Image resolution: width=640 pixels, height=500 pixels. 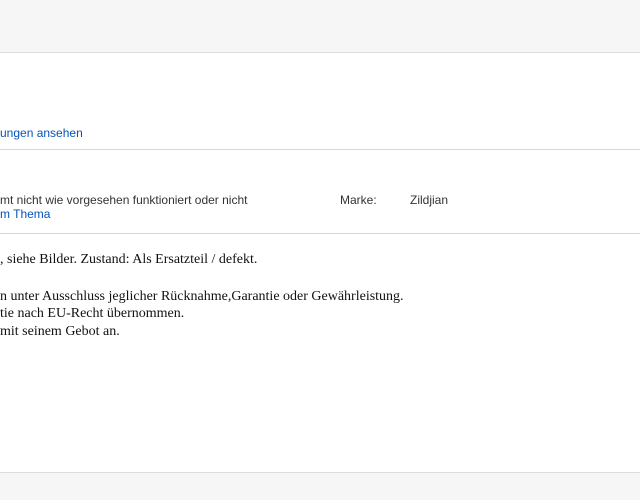 I want to click on view-reviews-link: ungen ansehen, so click(x=41, y=133).